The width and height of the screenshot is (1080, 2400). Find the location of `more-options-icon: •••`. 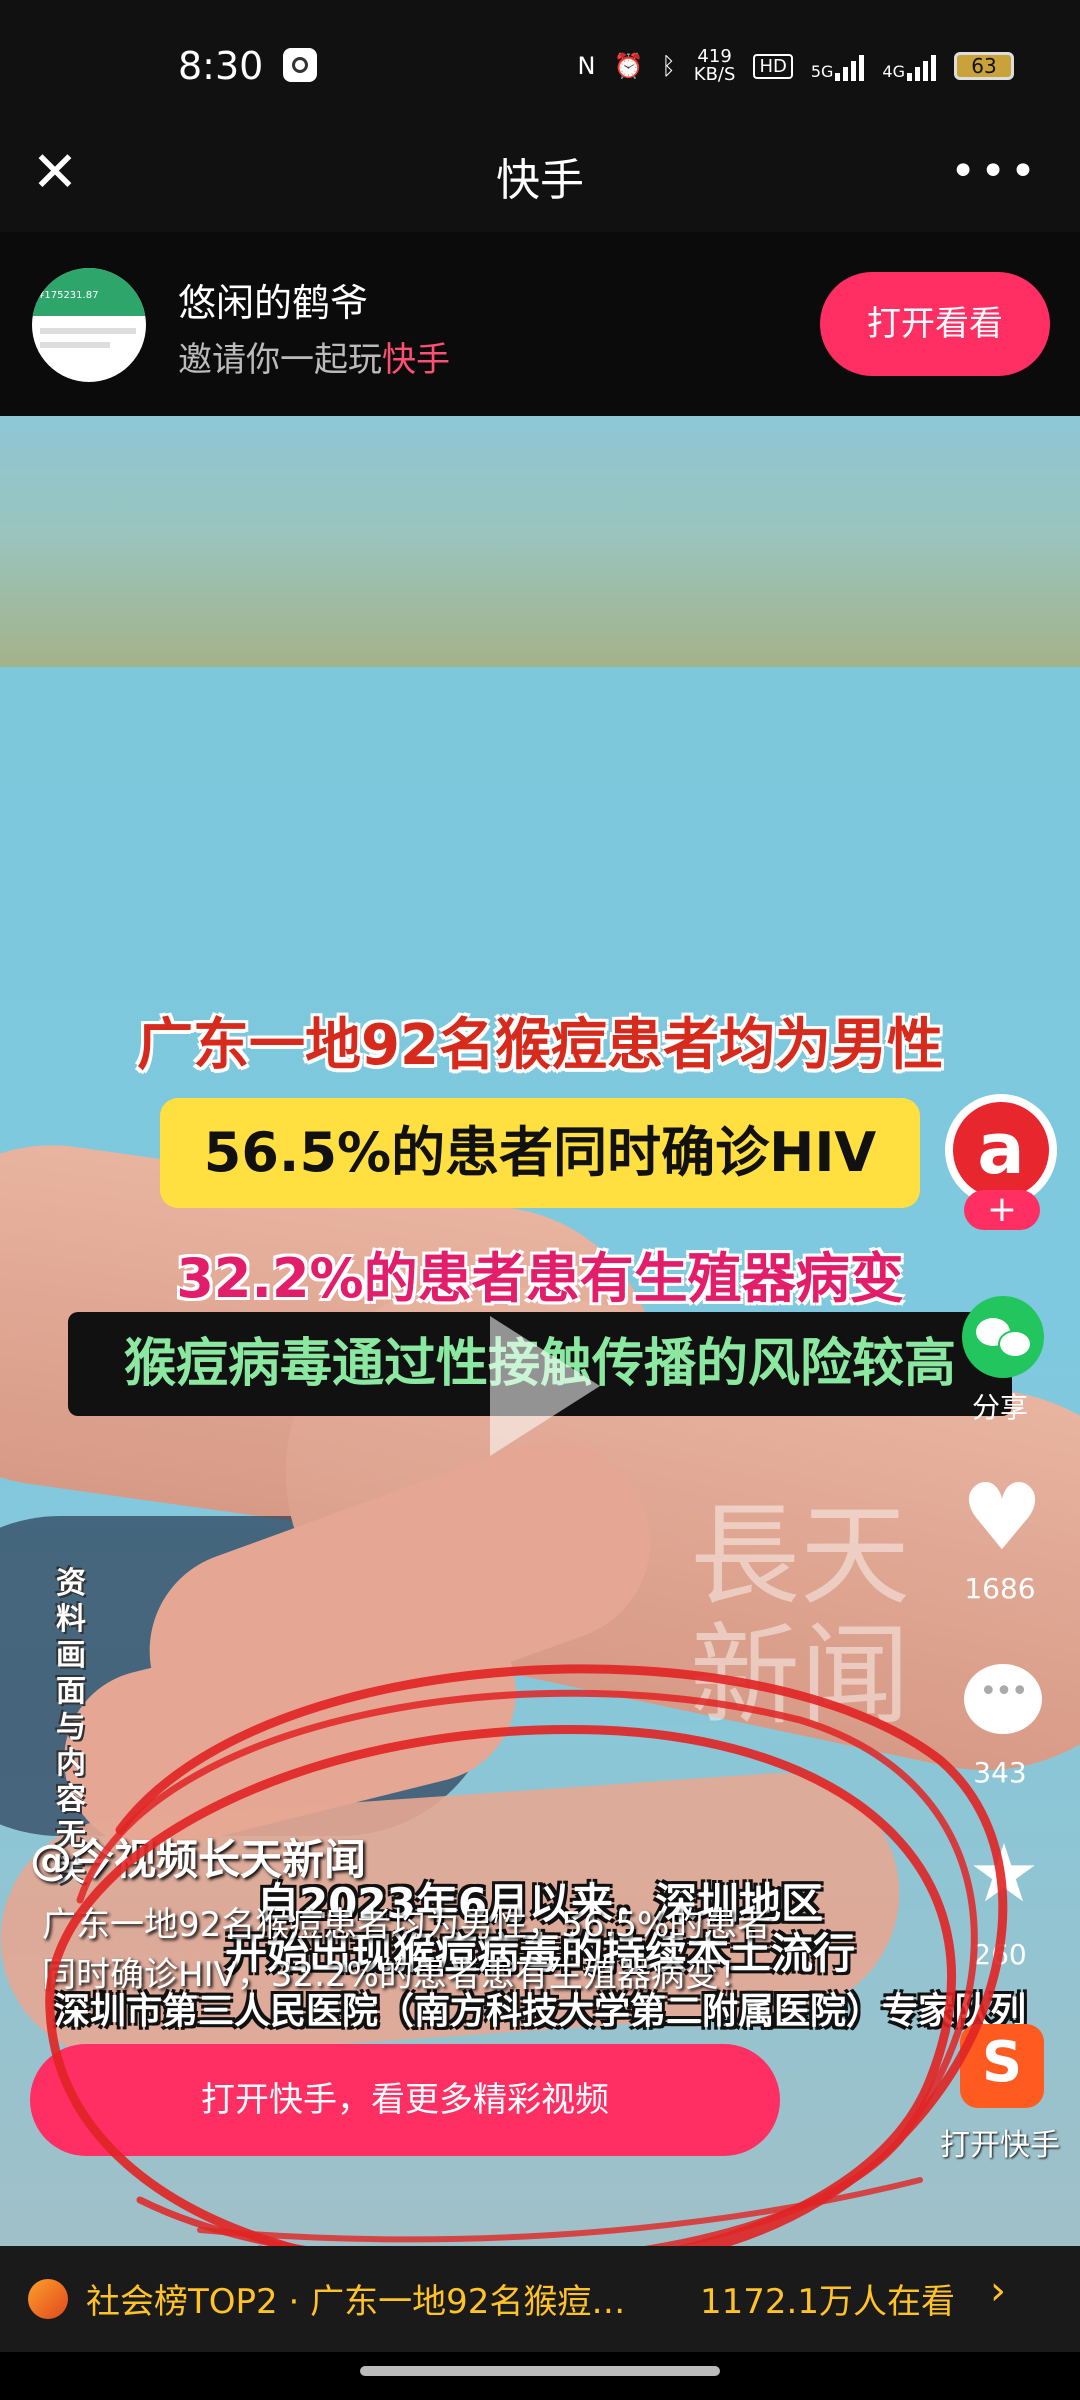

more-options-icon: ••• is located at coordinates (995, 171).